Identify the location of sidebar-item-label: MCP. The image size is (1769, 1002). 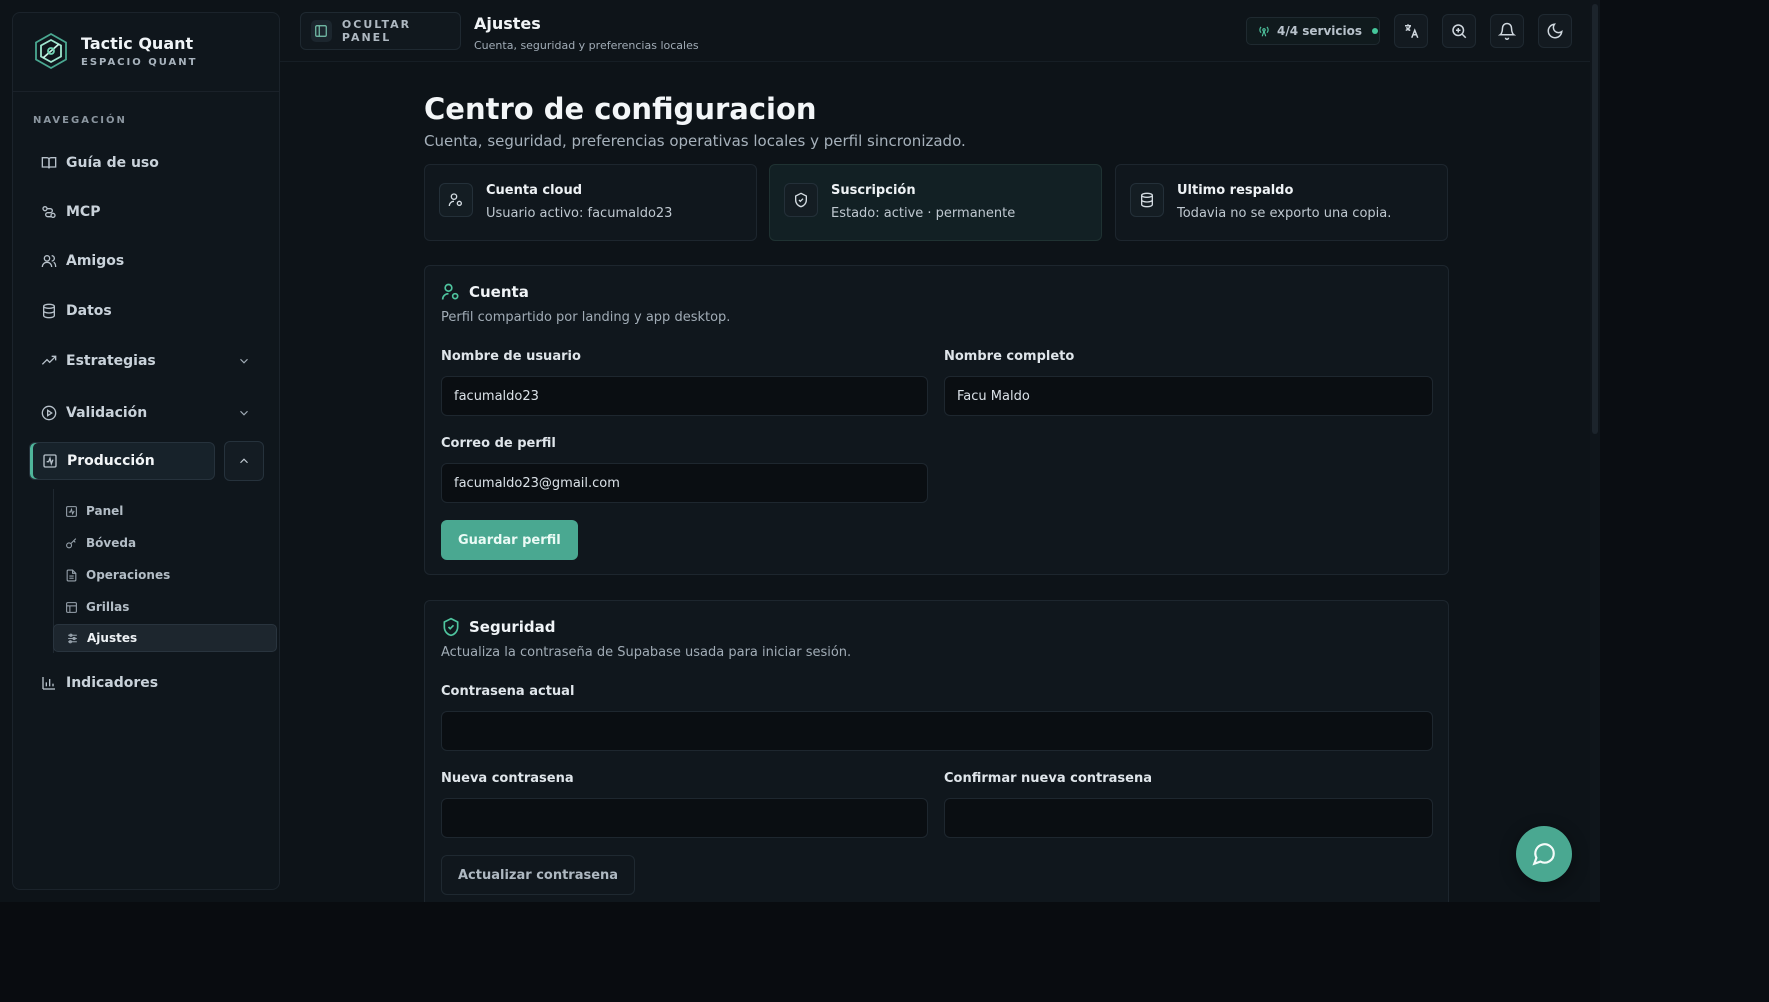
(83, 212).